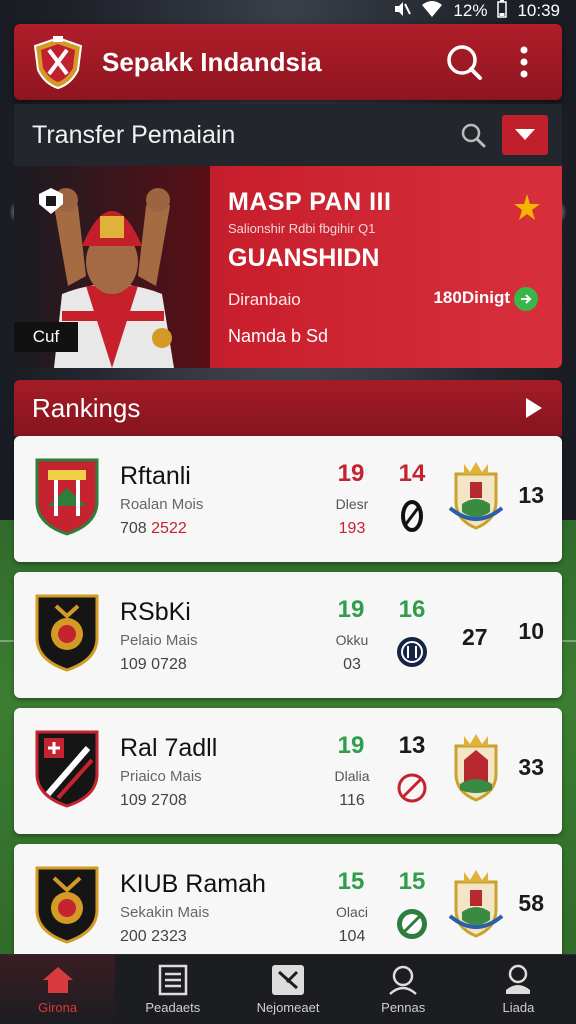  I want to click on more-vertical-icon, so click(524, 62).